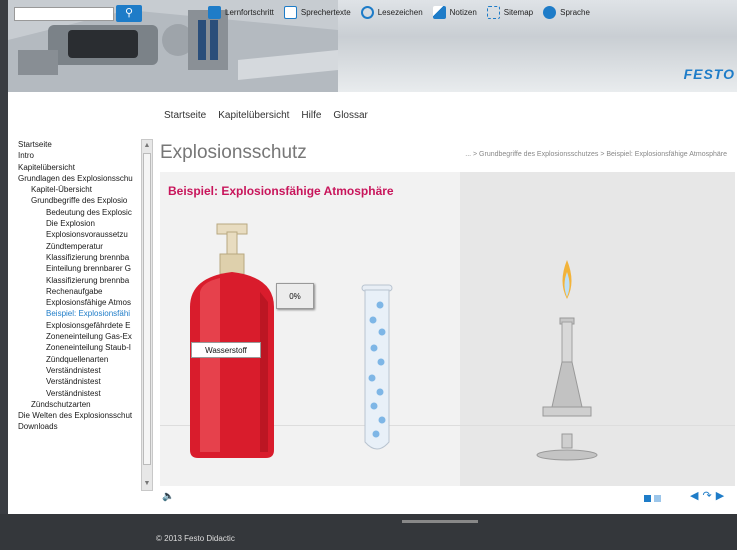  I want to click on pencil-icon, so click(439, 12).